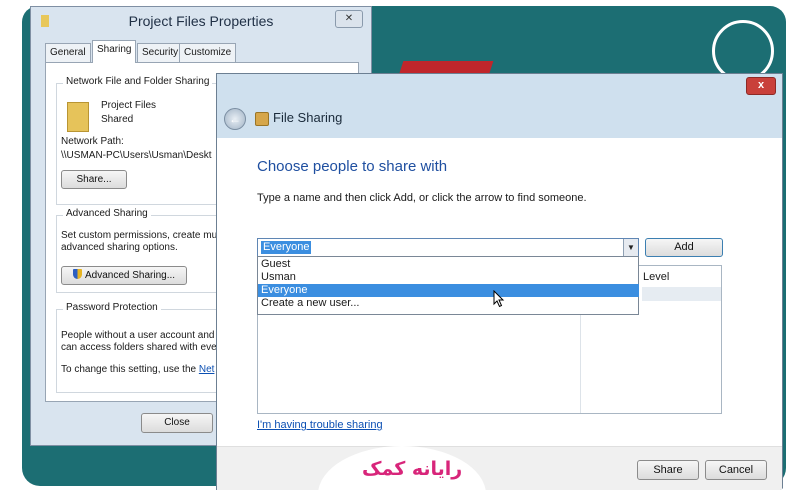  What do you see at coordinates (77, 274) in the screenshot?
I see `shield-icon` at bounding box center [77, 274].